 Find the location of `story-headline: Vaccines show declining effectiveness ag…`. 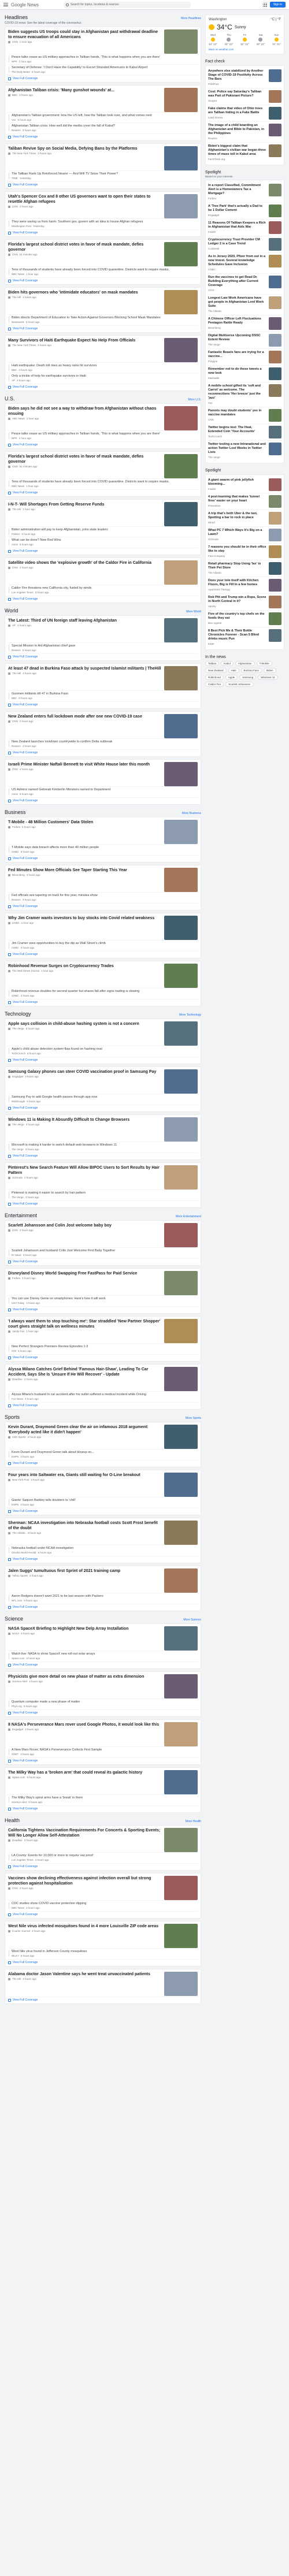

story-headline: Vaccines show declining effectiveness ag… is located at coordinates (84, 1881).